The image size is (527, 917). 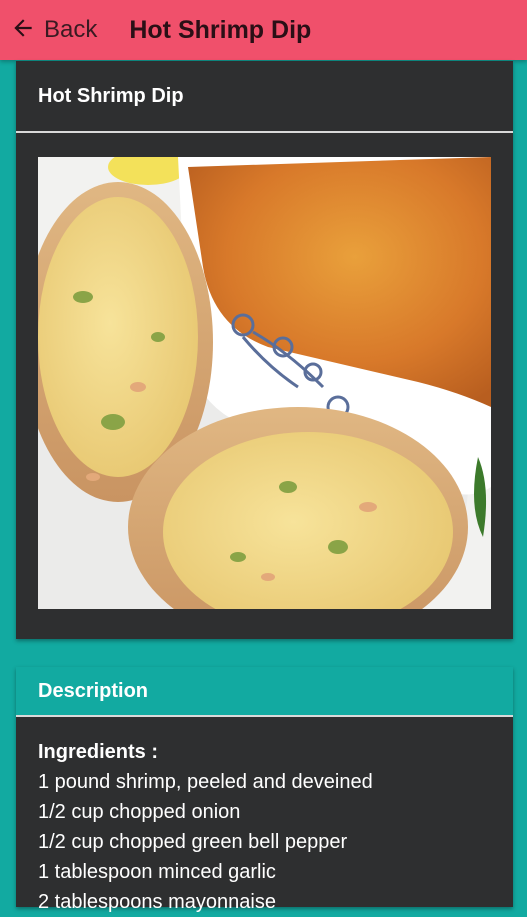 What do you see at coordinates (264, 691) in the screenshot?
I see `description-header: Description` at bounding box center [264, 691].